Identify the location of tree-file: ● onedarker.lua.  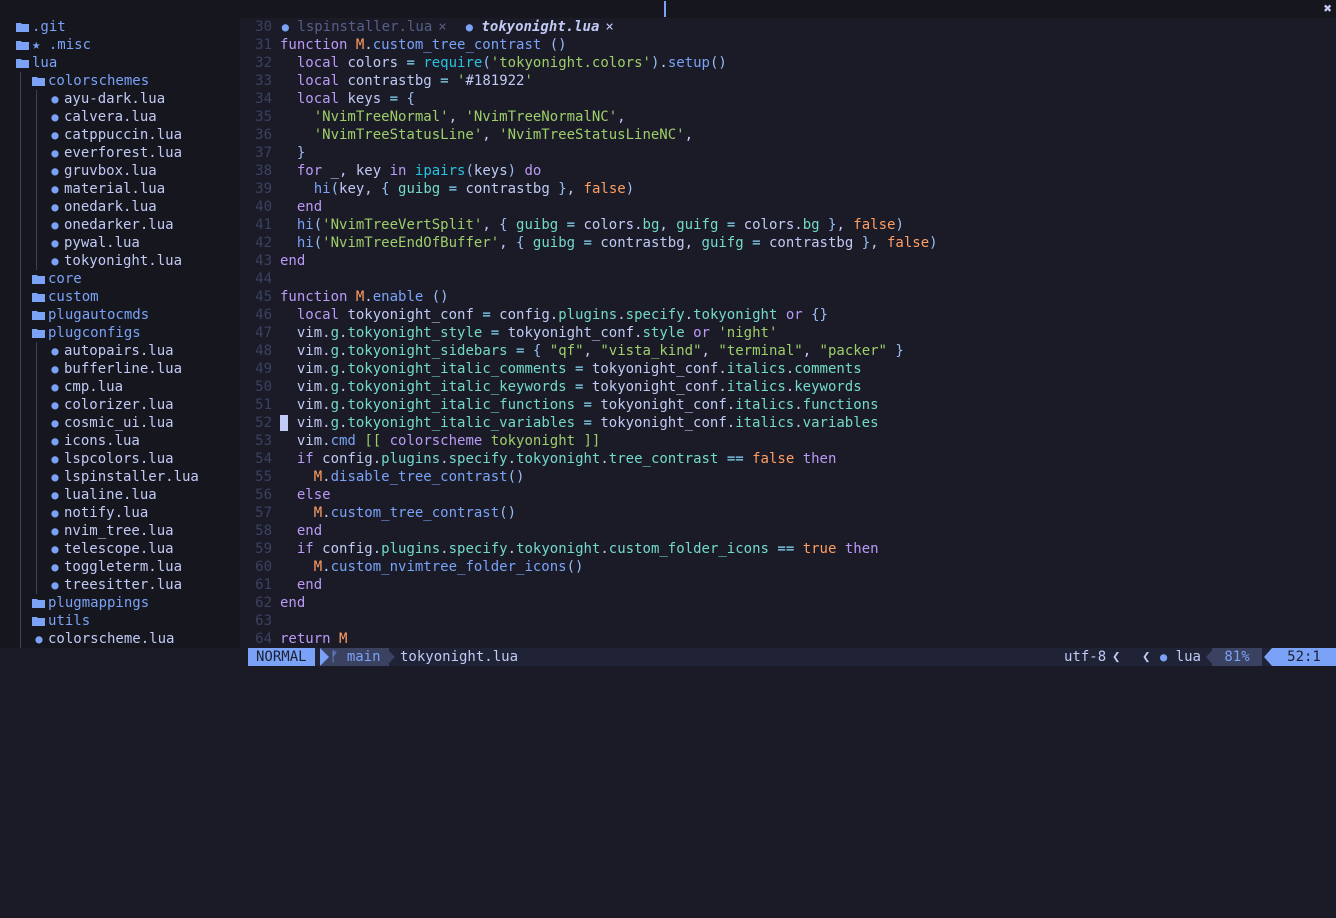
(120, 225).